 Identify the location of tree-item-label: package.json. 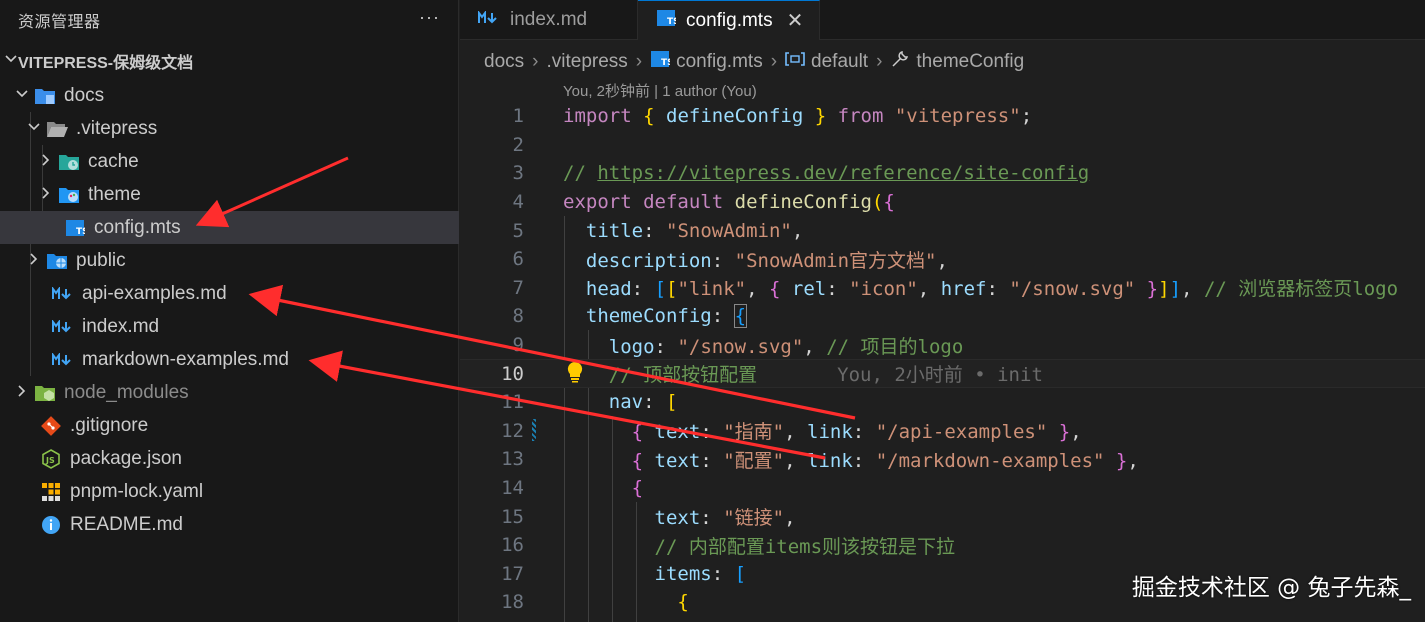
(126, 458).